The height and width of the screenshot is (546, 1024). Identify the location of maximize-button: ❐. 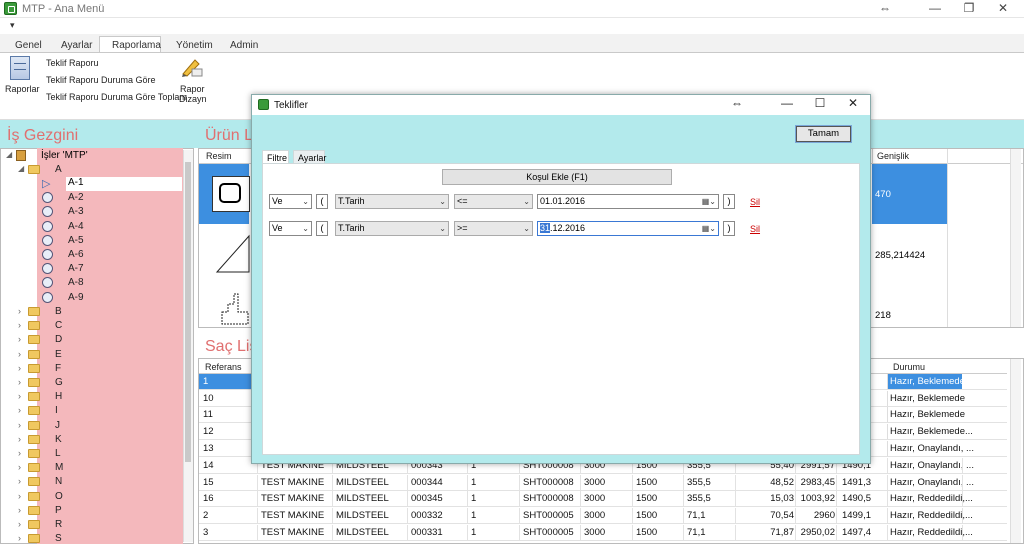
(969, 9).